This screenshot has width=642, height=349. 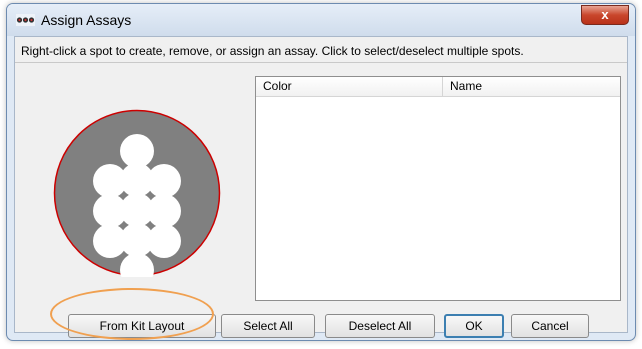 What do you see at coordinates (142, 326) in the screenshot?
I see `from-kit-layout-button: From Kit Layout` at bounding box center [142, 326].